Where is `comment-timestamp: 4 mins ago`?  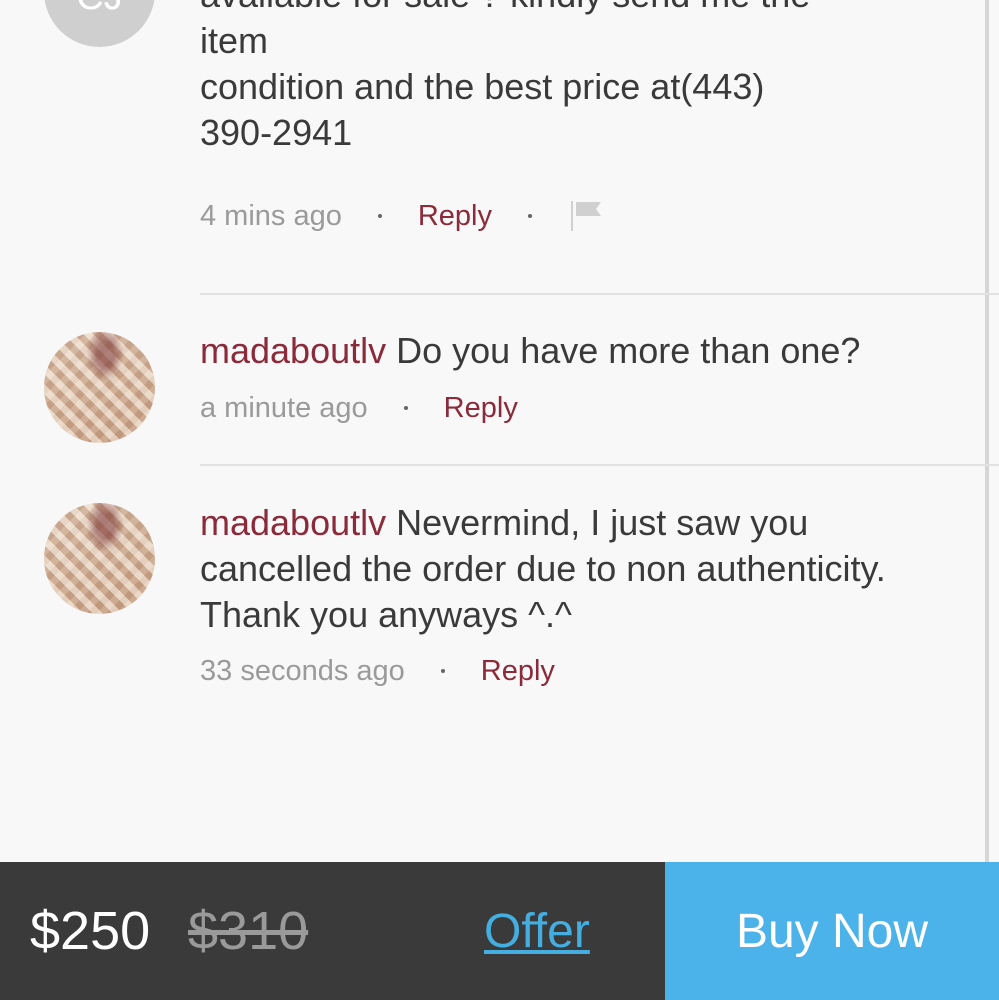
comment-timestamp: 4 mins ago is located at coordinates (271, 216).